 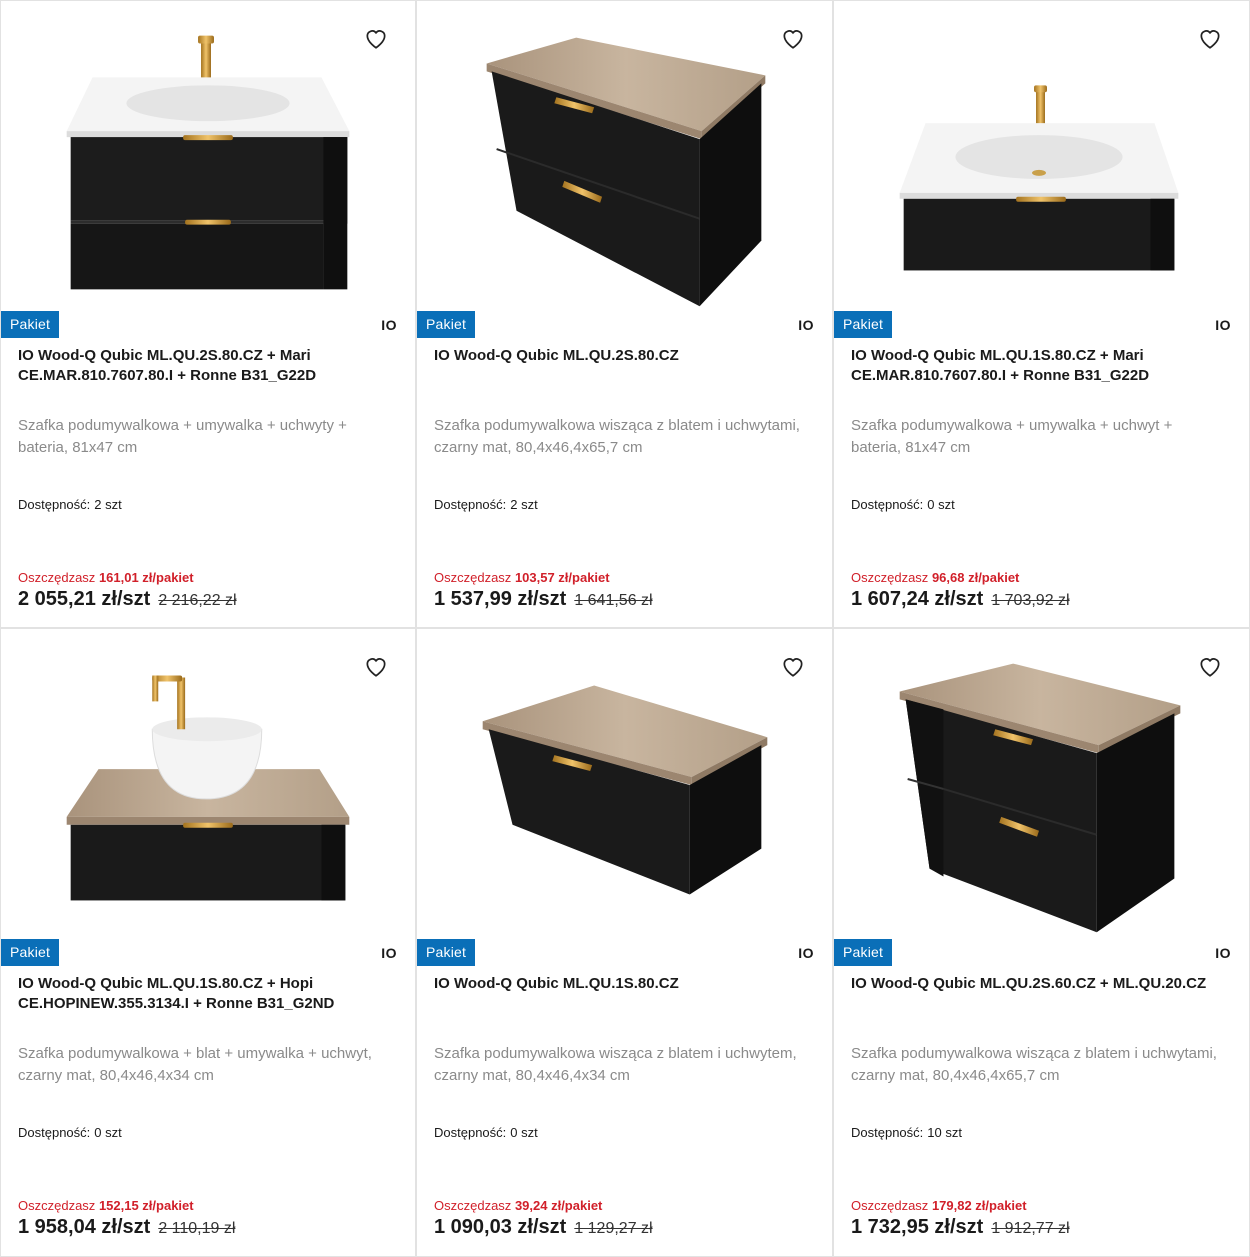 I want to click on old-price: 2 110,19 zł, so click(x=197, y=1228).